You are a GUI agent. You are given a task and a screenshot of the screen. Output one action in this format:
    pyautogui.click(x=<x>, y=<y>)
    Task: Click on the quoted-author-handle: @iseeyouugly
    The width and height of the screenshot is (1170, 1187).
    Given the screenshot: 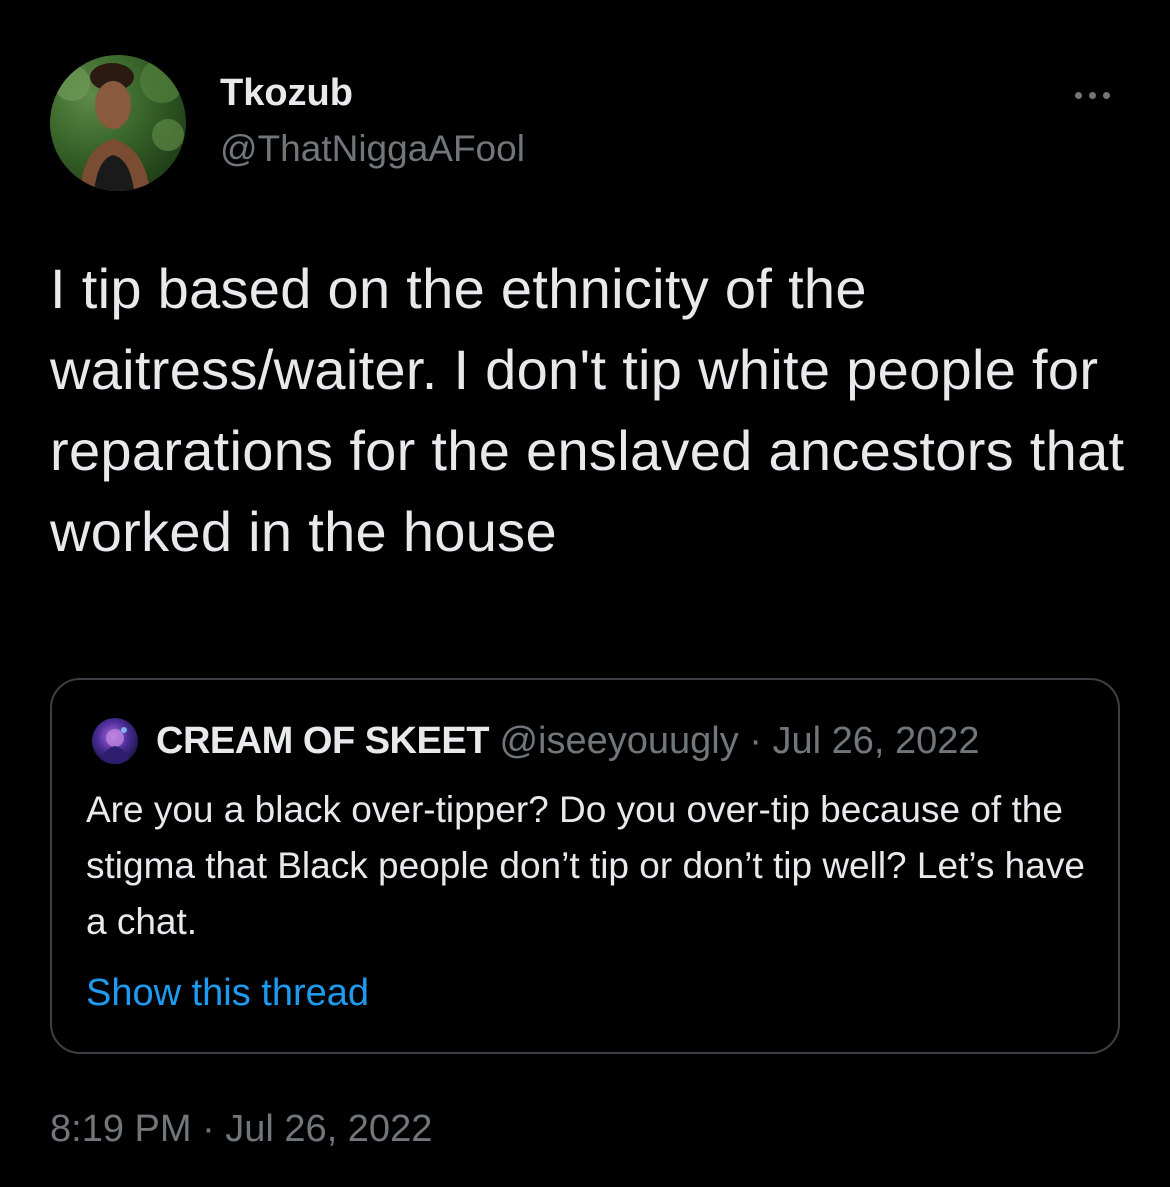 What is the action you would take?
    pyautogui.click(x=618, y=741)
    